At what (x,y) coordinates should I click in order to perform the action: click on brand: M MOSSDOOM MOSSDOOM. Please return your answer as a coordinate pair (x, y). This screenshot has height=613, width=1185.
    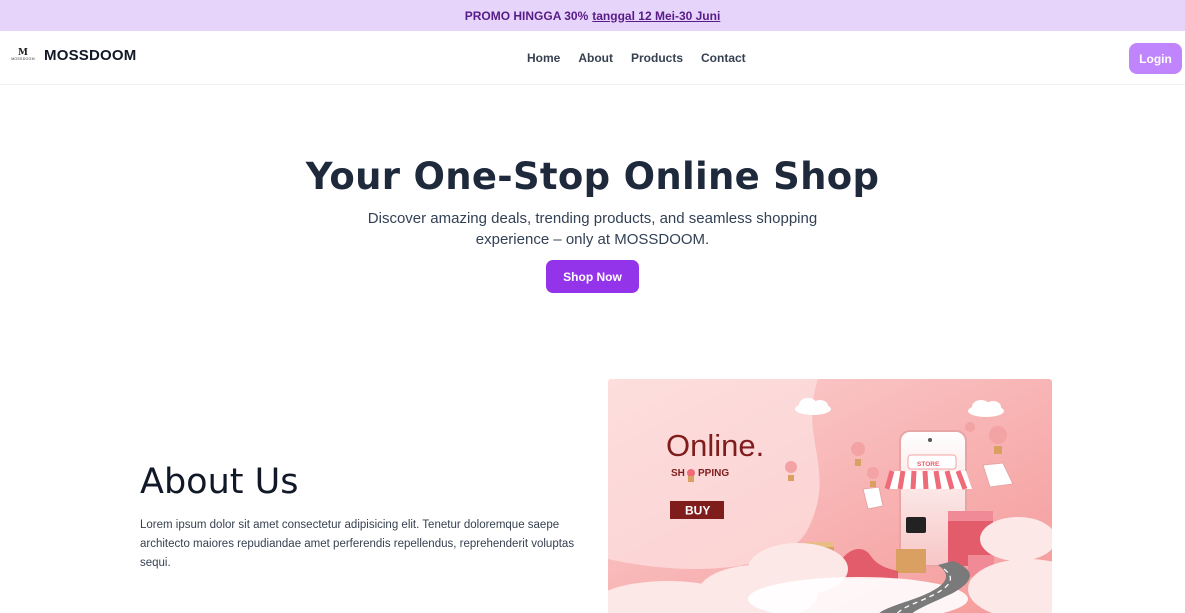
    Looking at the image, I should click on (72, 55).